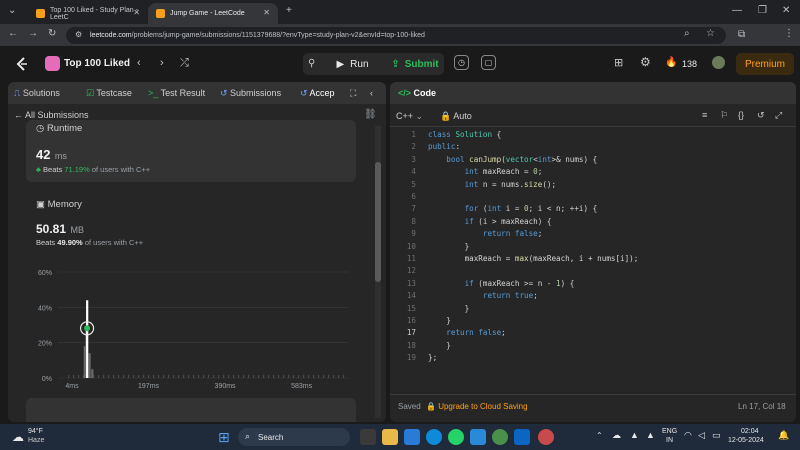 Image resolution: width=800 pixels, height=450 pixels. What do you see at coordinates (789, 33) in the screenshot?
I see `browser-menu-icon: ⋮` at bounding box center [789, 33].